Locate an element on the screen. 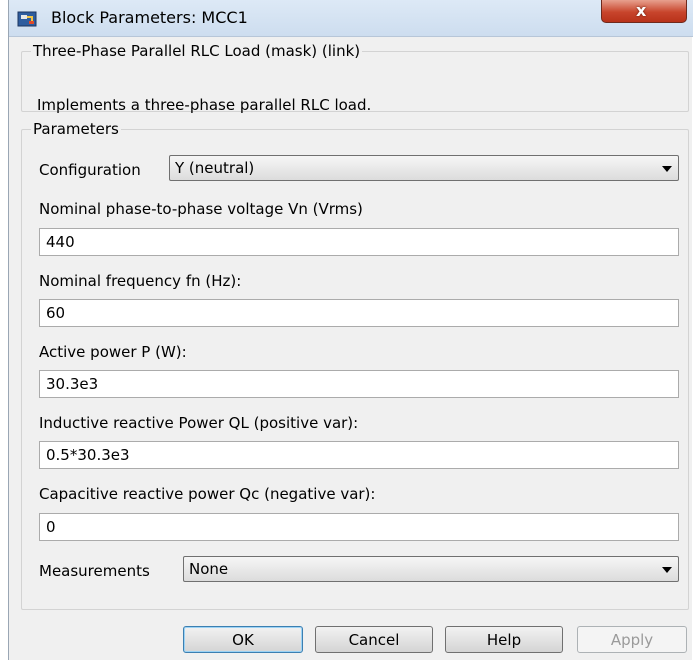 The image size is (696, 660). title-bar: Block Parameters: MCC1 x is located at coordinates (351, 18).